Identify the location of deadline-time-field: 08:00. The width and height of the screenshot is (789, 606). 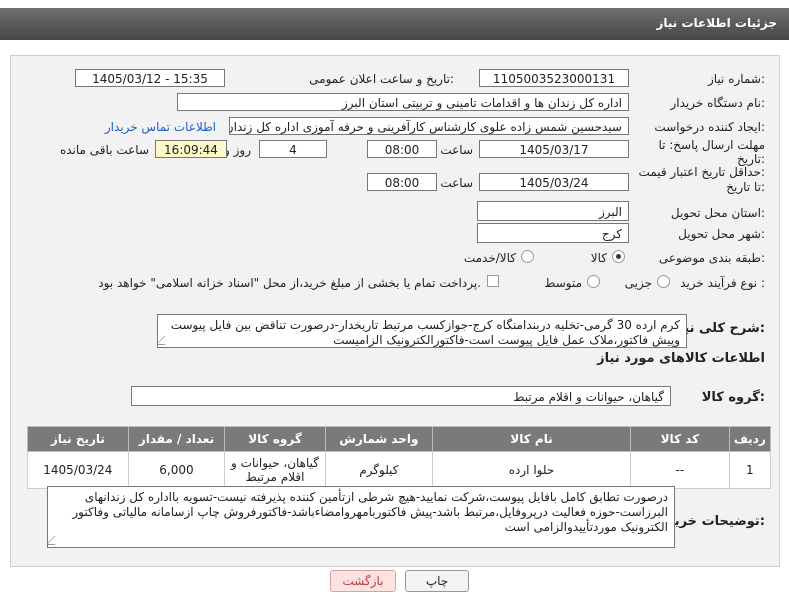
(402, 149).